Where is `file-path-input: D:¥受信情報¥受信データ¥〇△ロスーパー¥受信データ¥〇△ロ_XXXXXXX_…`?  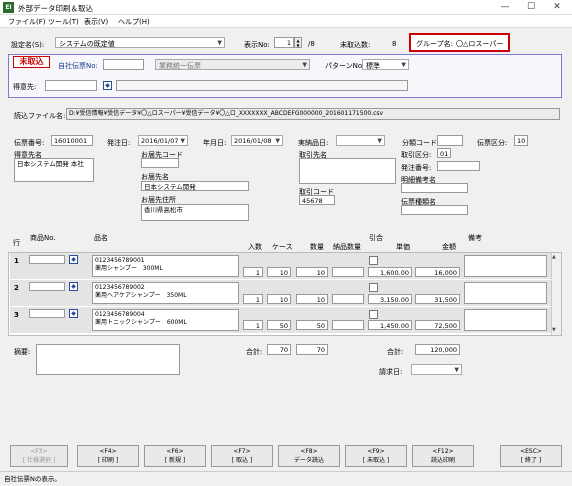 file-path-input: D:¥受信情報¥受信データ¥〇△ロスーパー¥受信データ¥〇△ロ_XXXXXXX_… is located at coordinates (313, 114).